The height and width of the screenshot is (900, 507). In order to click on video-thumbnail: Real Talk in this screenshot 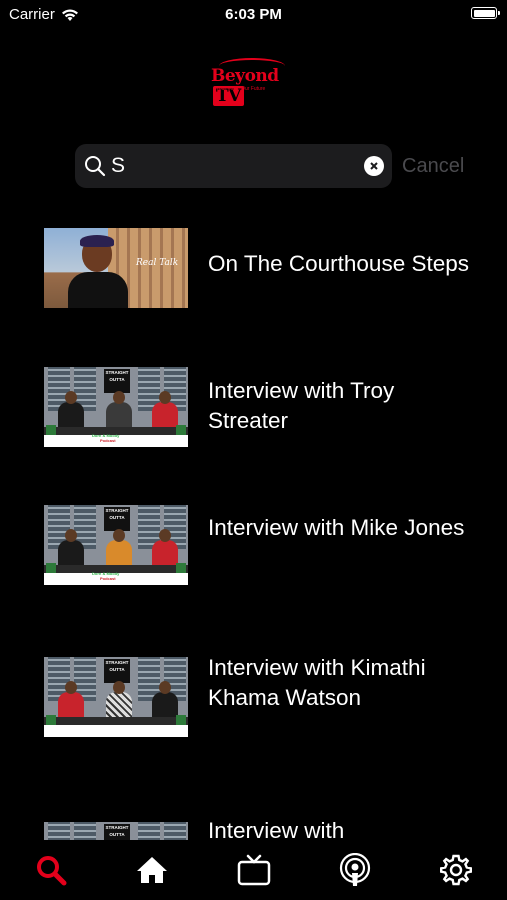, I will do `click(116, 268)`.